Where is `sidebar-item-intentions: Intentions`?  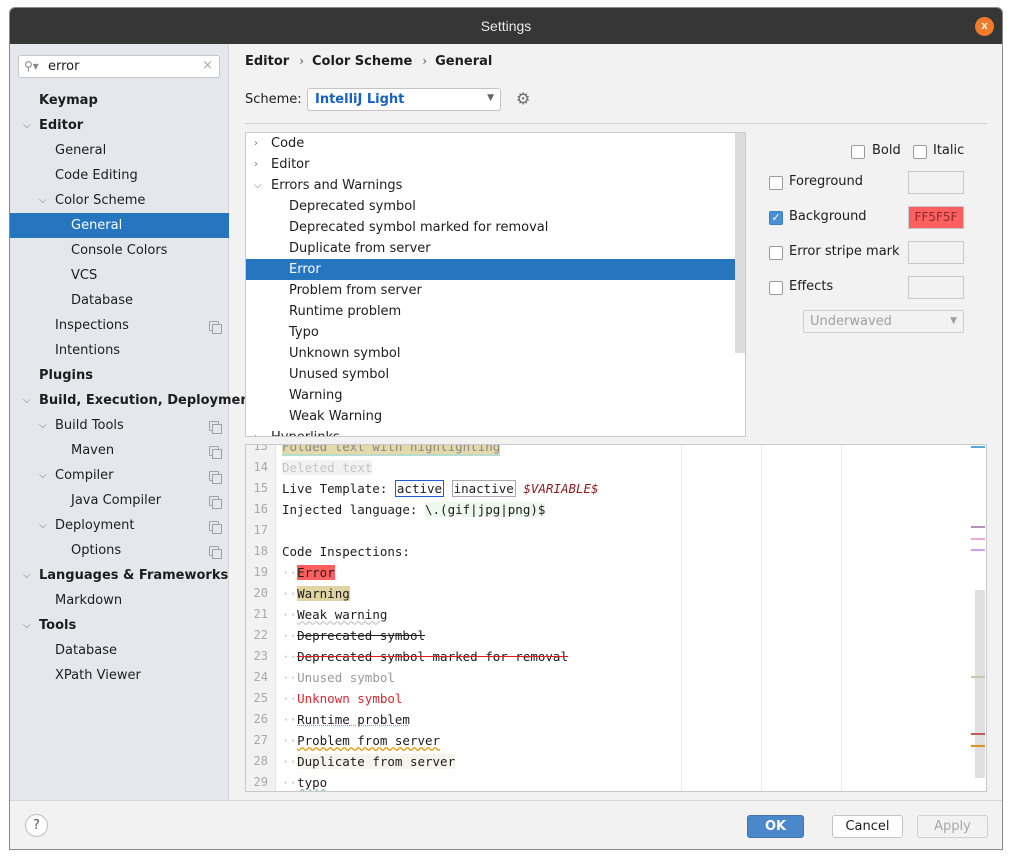 sidebar-item-intentions: Intentions is located at coordinates (119, 350).